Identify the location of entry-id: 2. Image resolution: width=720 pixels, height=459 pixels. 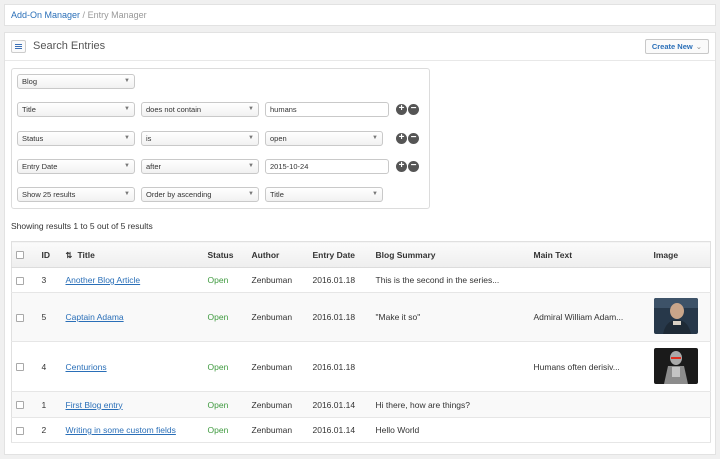
(49, 430).